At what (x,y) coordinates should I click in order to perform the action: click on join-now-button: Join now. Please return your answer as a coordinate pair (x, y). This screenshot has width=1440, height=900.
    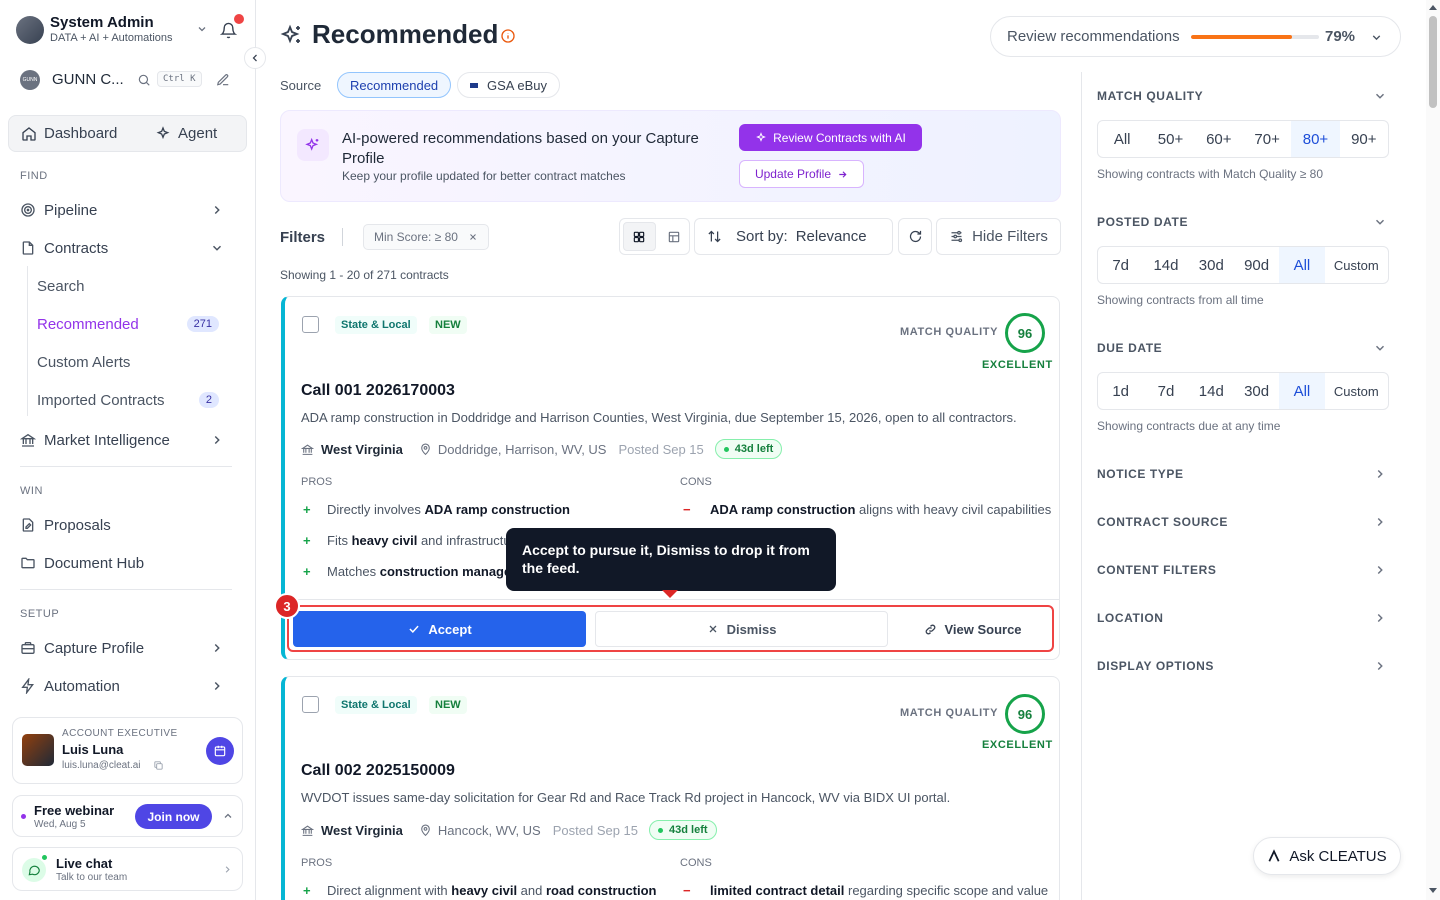
    Looking at the image, I should click on (173, 816).